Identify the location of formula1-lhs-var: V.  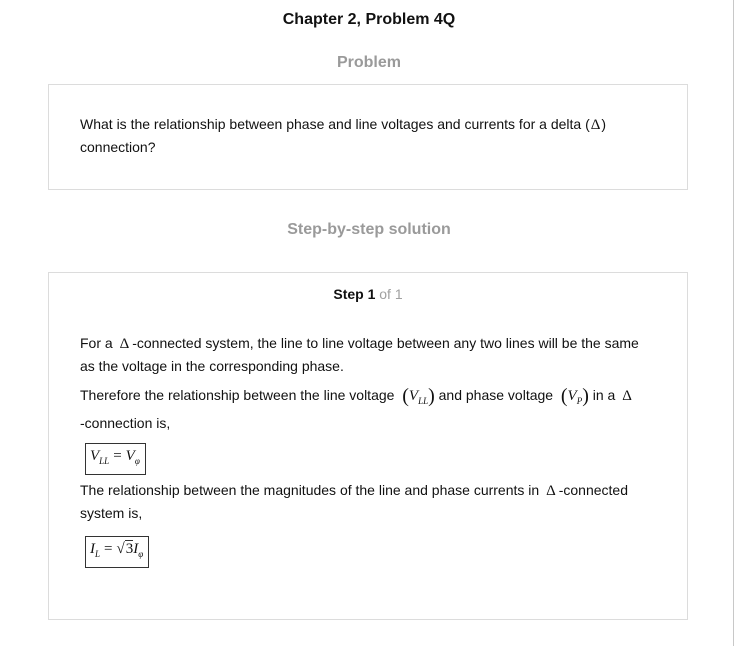
(95, 456).